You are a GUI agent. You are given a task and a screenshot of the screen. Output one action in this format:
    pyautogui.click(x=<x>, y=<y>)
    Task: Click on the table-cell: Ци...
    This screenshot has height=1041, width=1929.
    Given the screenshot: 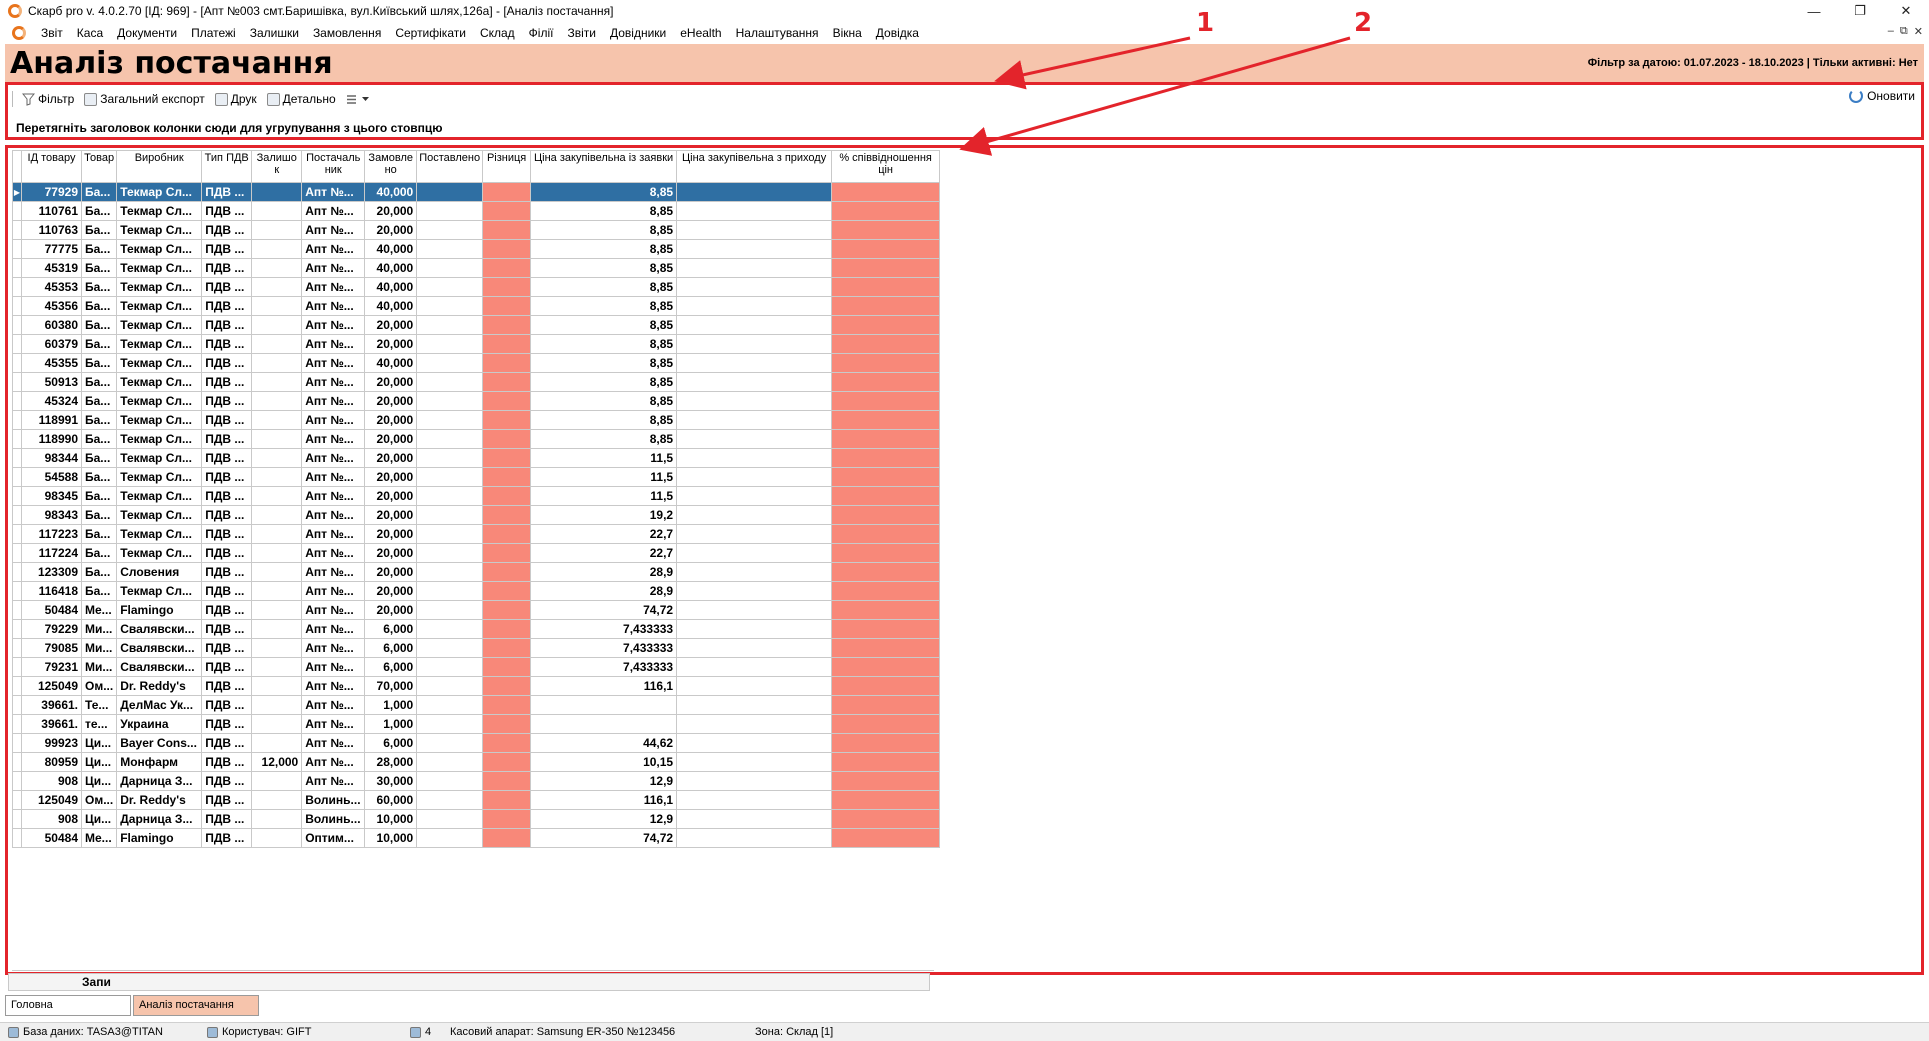 What is the action you would take?
    pyautogui.click(x=99, y=819)
    